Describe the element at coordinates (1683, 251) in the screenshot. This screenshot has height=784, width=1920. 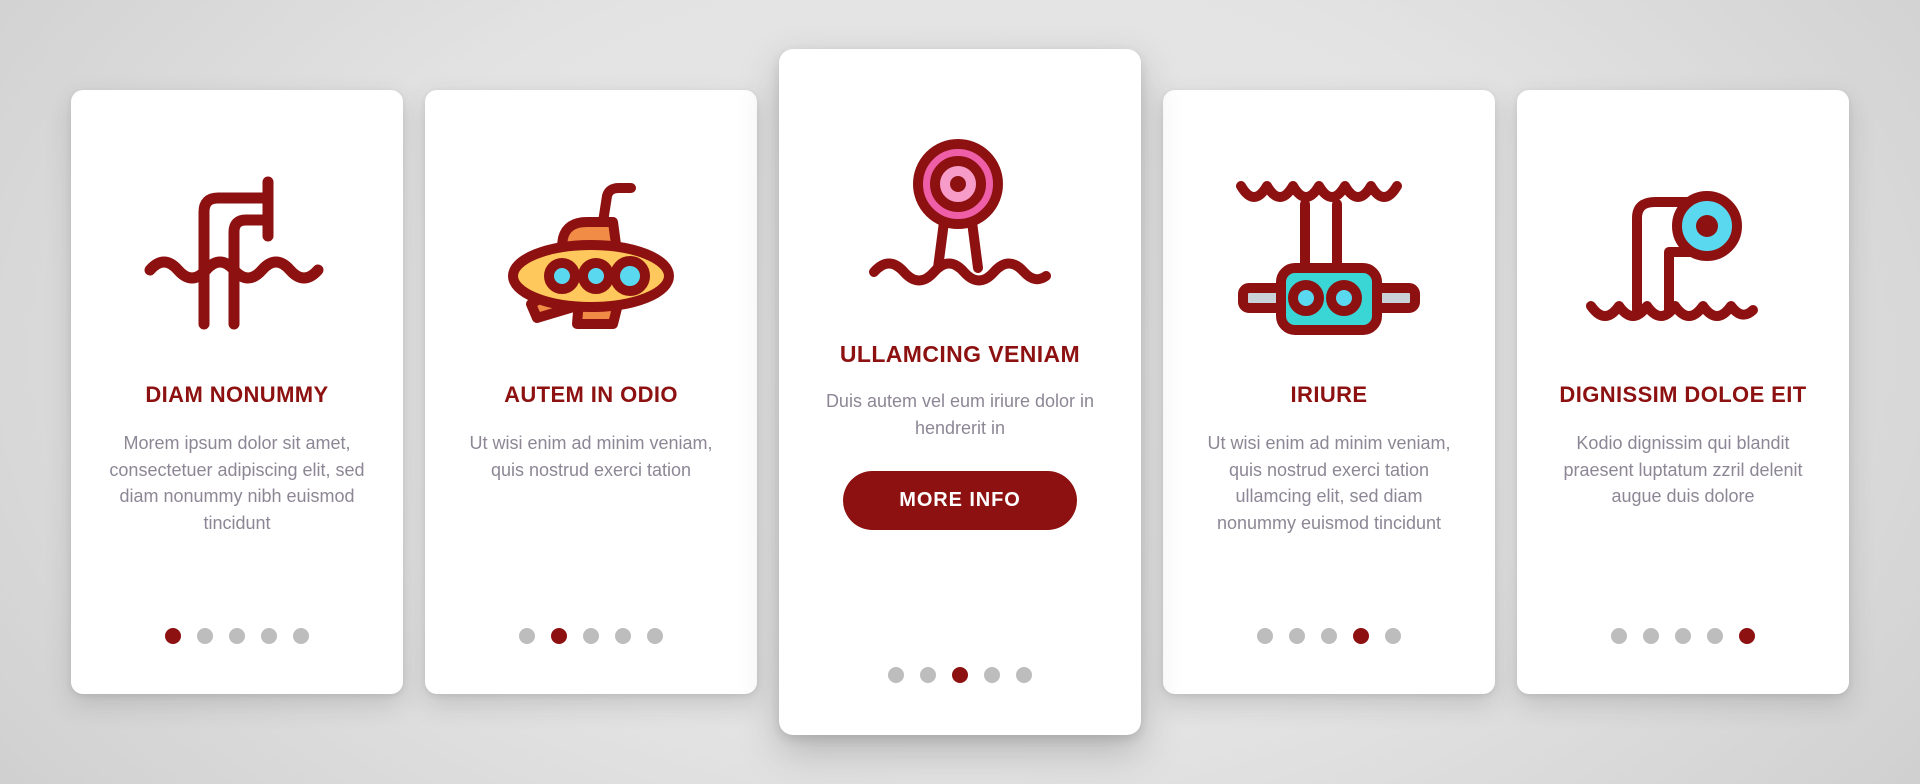
I see `periscope-lens-waves-icon` at that location.